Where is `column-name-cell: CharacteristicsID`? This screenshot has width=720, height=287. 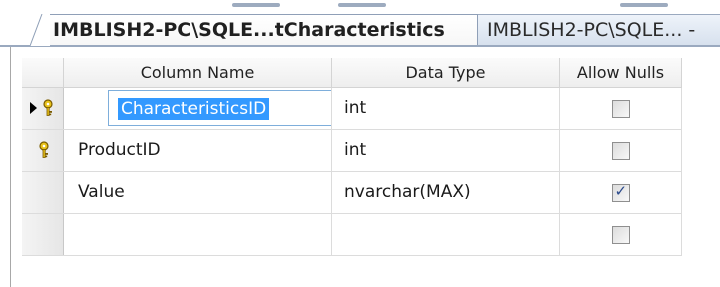 column-name-cell: CharacteristicsID is located at coordinates (198, 108).